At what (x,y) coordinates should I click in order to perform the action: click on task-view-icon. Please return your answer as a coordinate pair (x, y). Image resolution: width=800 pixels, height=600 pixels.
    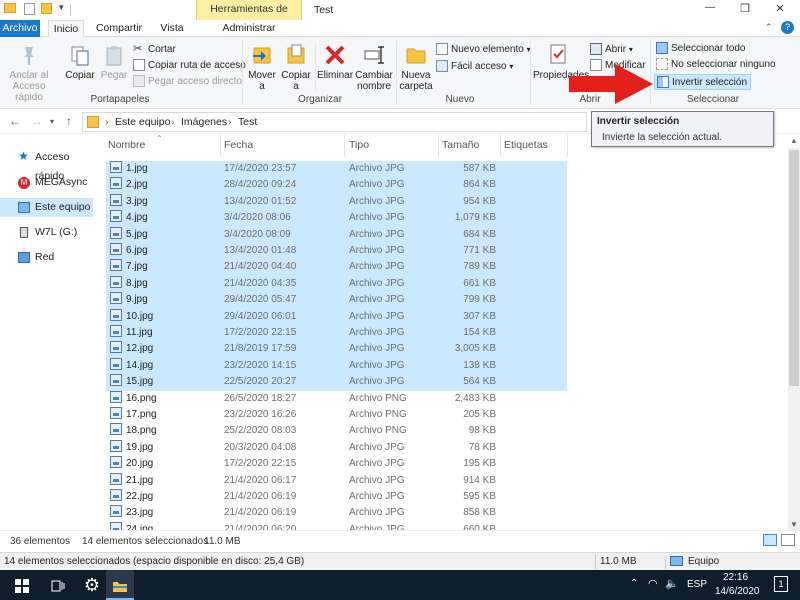
    Looking at the image, I should click on (58, 585).